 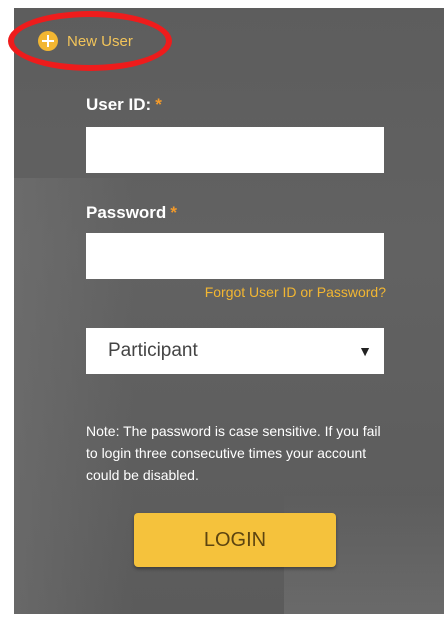 I want to click on role-select-value: Participant, so click(x=153, y=350).